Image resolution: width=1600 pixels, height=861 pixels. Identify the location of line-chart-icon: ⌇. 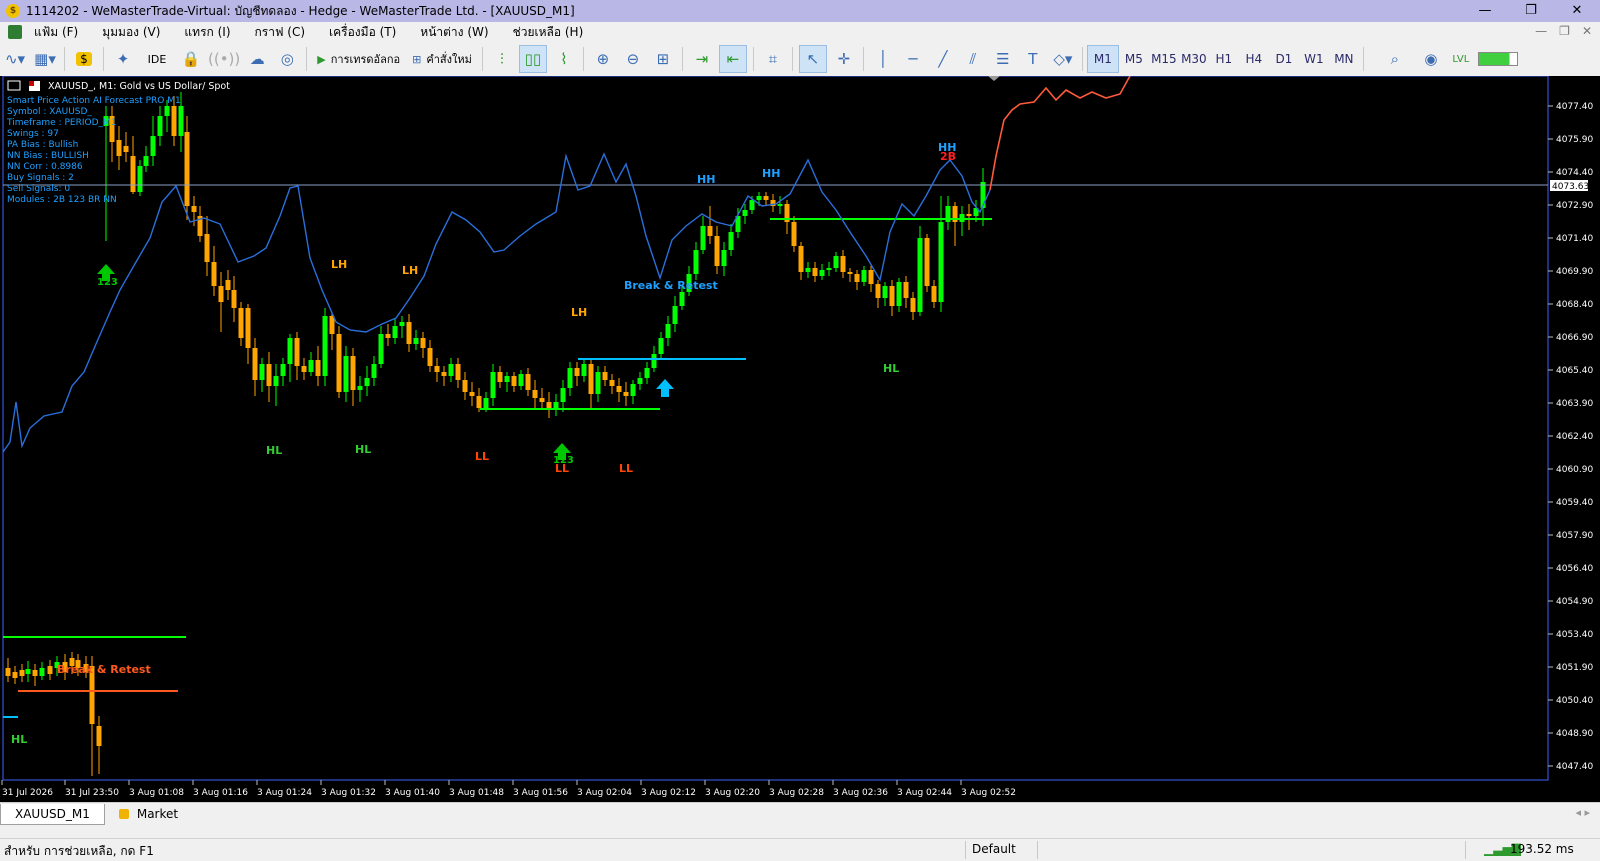
(564, 59).